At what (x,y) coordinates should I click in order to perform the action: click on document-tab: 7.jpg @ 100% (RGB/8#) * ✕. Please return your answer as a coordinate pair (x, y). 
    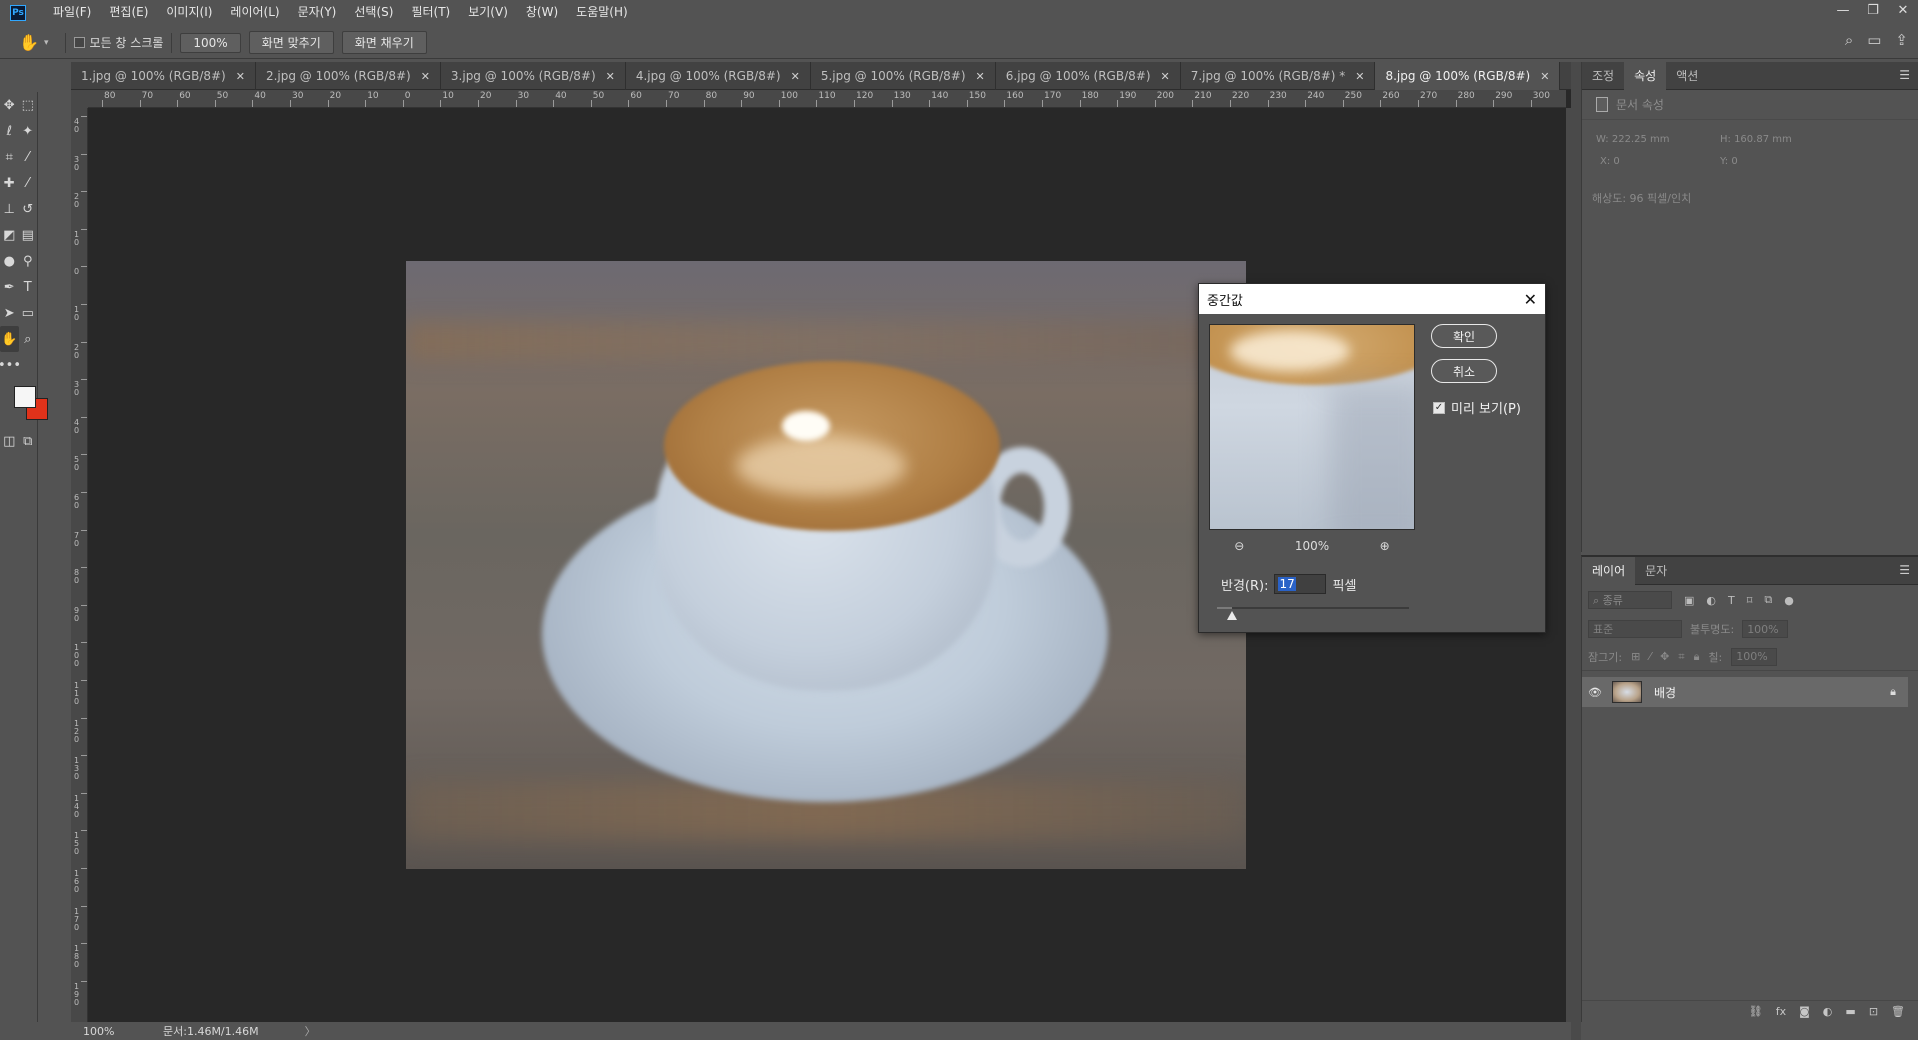
    Looking at the image, I should click on (1278, 76).